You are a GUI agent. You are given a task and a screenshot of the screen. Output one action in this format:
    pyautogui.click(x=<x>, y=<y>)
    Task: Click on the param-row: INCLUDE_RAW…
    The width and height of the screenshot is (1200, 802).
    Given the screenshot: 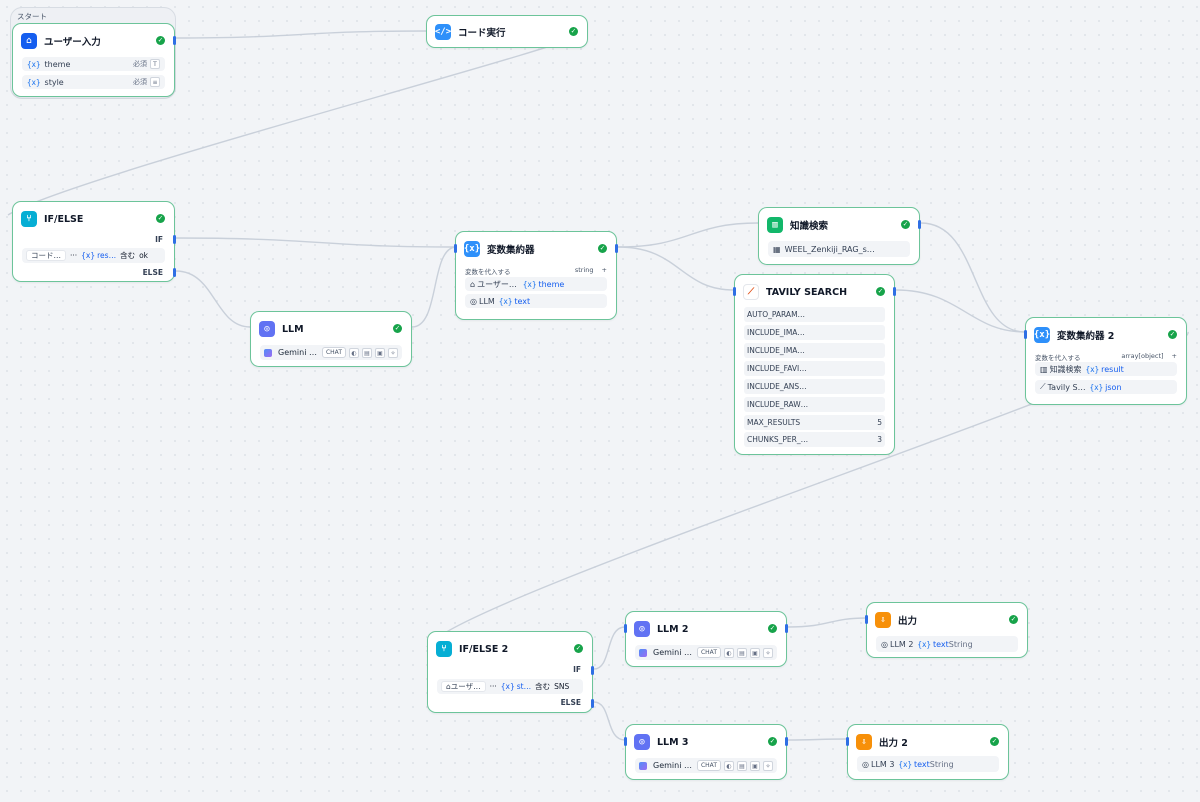 What is the action you would take?
    pyautogui.click(x=814, y=404)
    